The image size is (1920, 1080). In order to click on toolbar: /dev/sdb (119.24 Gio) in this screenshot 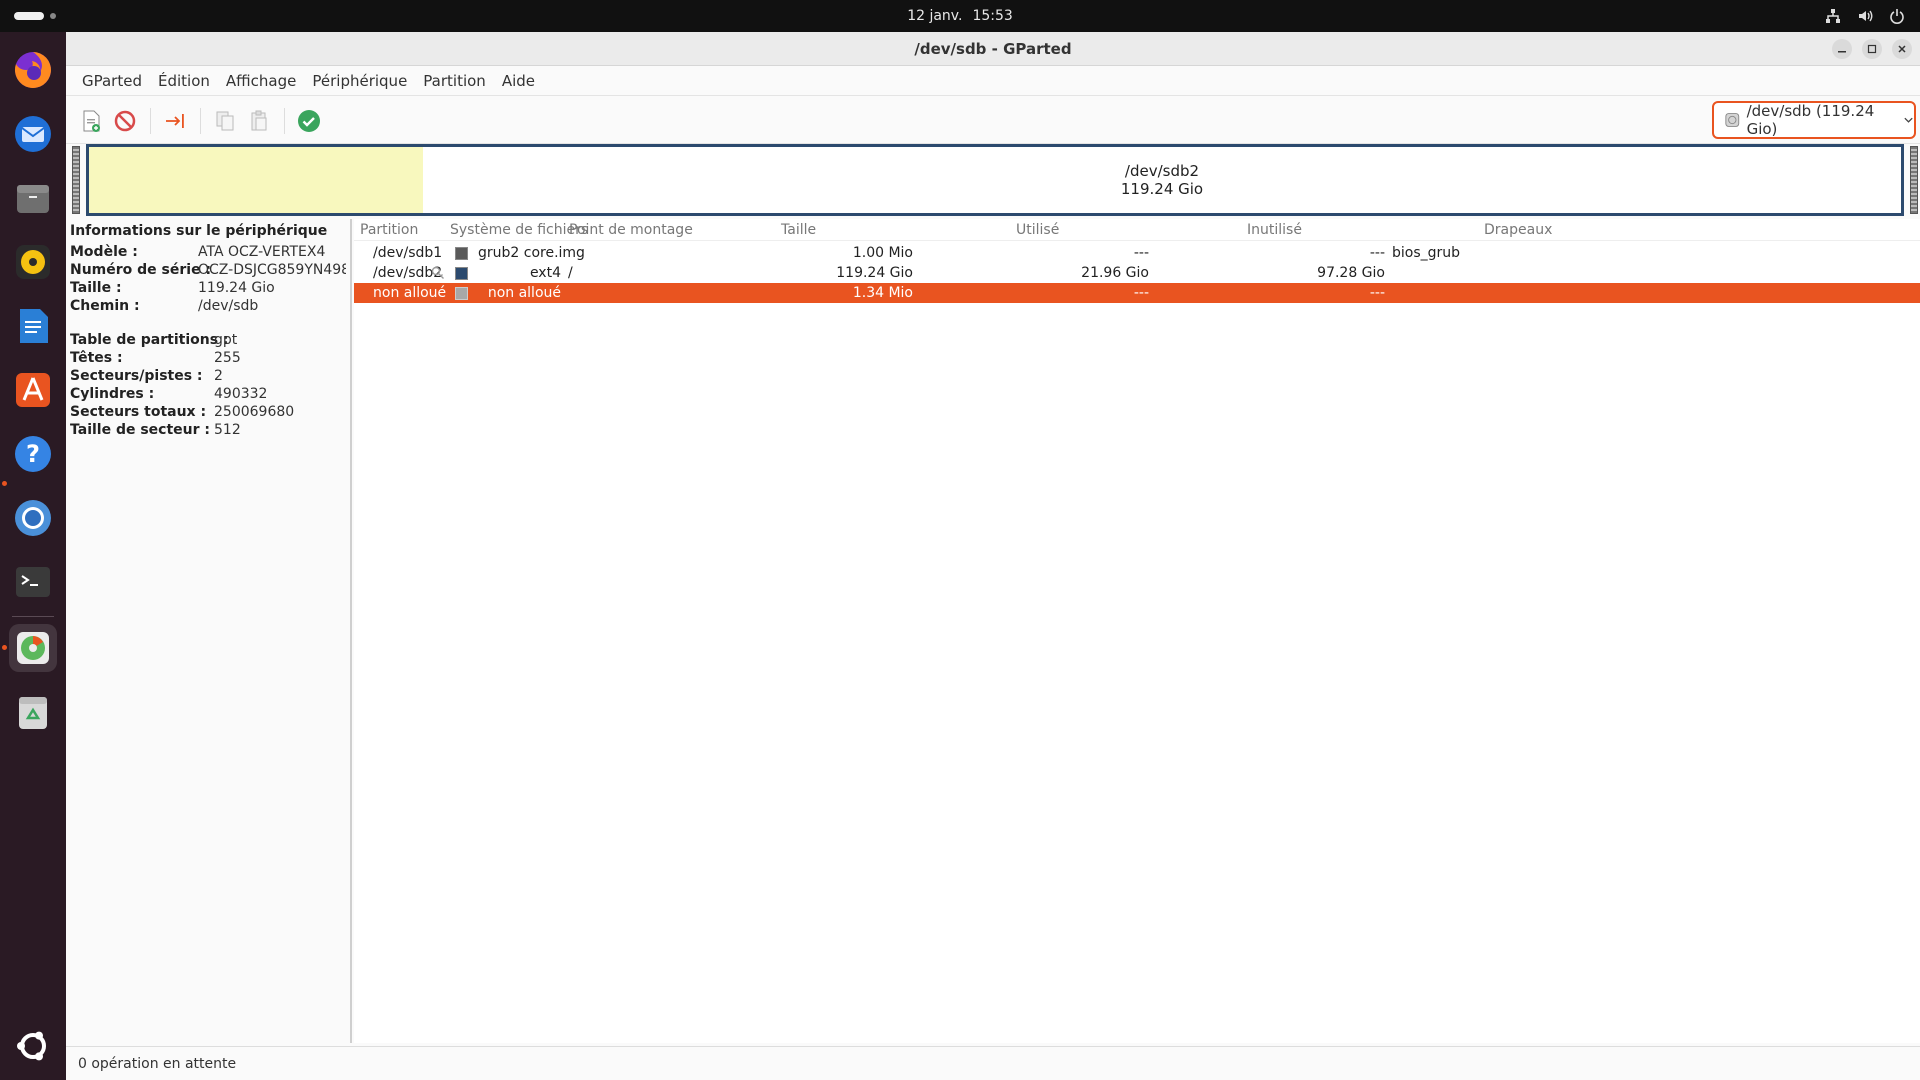, I will do `click(993, 120)`.